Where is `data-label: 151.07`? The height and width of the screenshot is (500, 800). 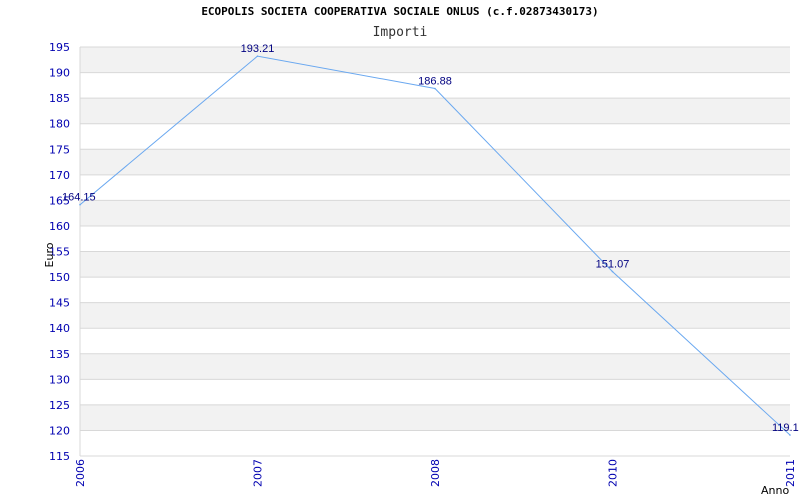 data-label: 151.07 is located at coordinates (613, 265).